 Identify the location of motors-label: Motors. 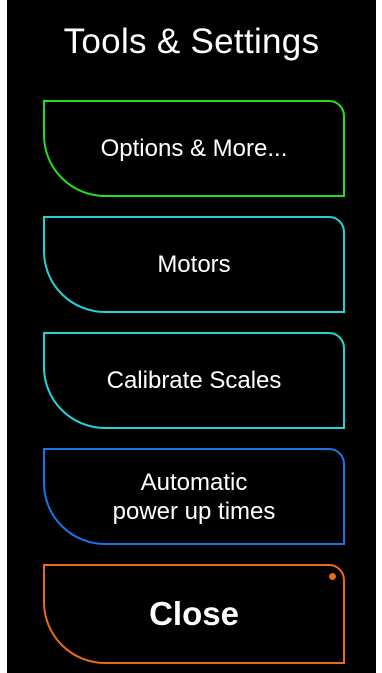
(194, 264).